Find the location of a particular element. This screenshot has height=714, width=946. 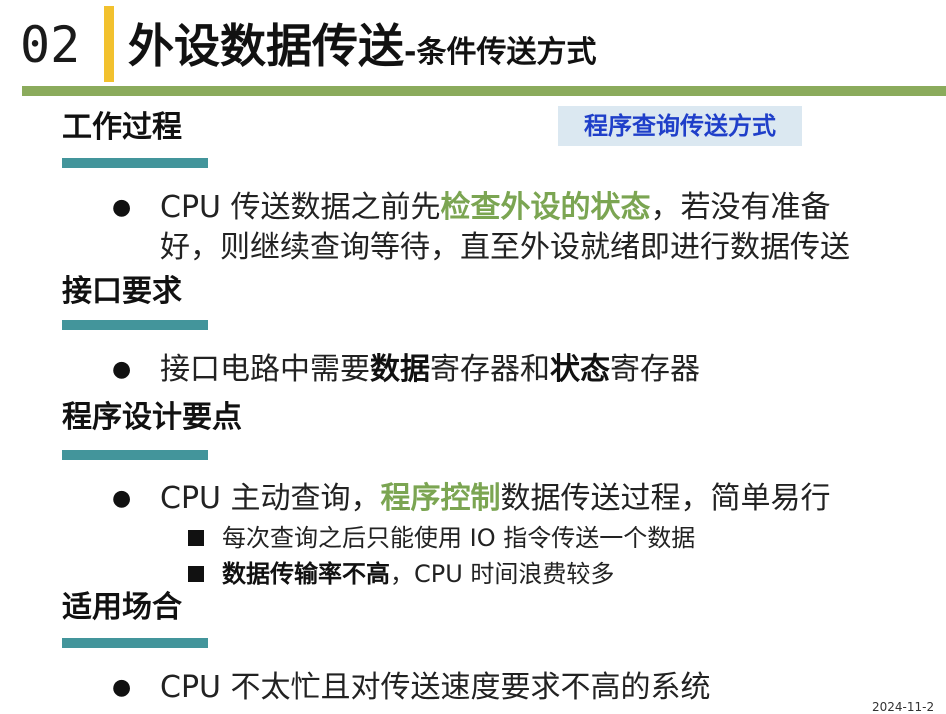

sub-bullet-text: 每次查询之后只能使用 IO 指令传送一个数据 is located at coordinates (459, 538).